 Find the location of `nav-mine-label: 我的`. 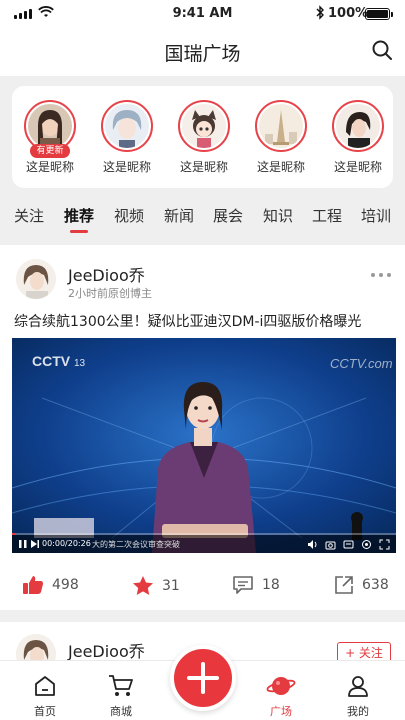

nav-mine-label: 我的 is located at coordinates (358, 711).